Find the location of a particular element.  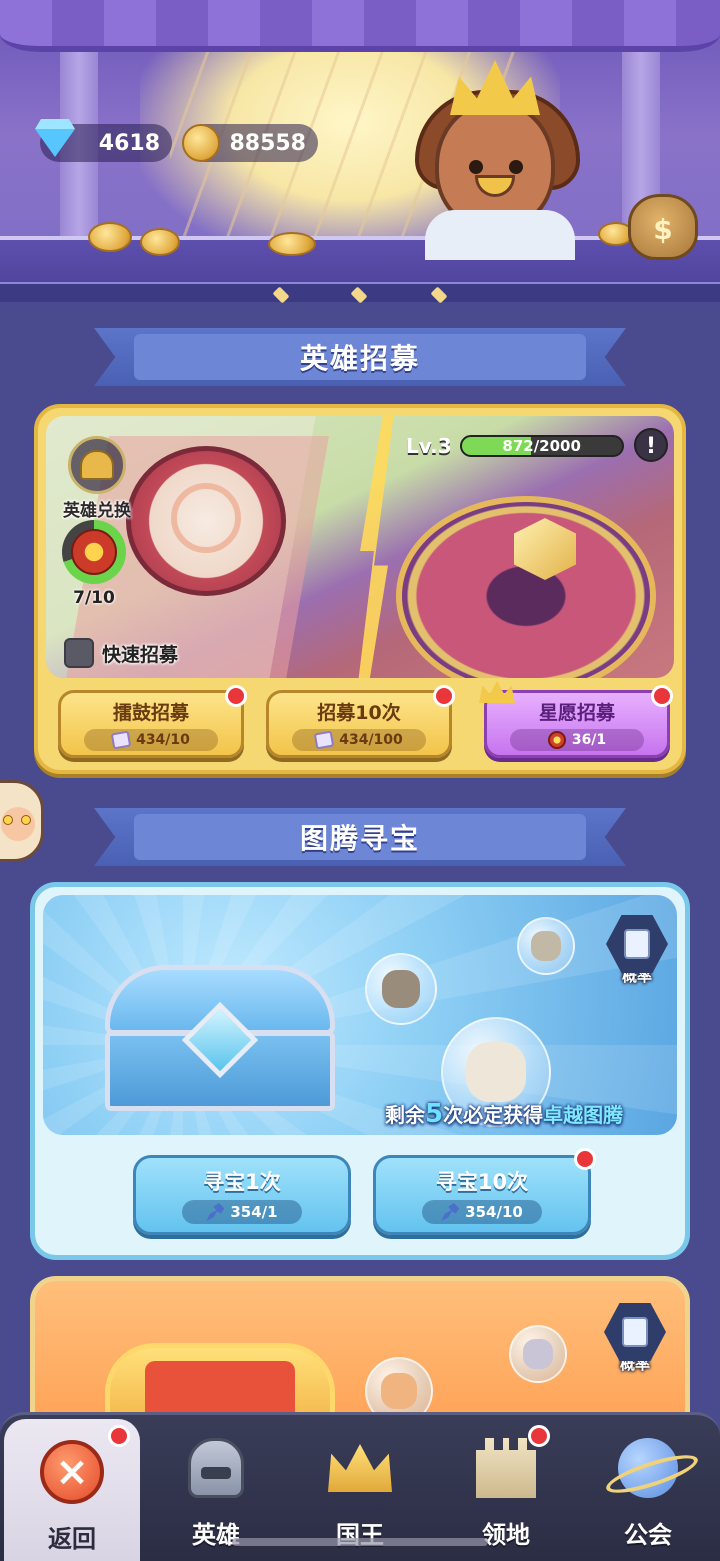

exp-text: 872/2000 is located at coordinates (541, 446).